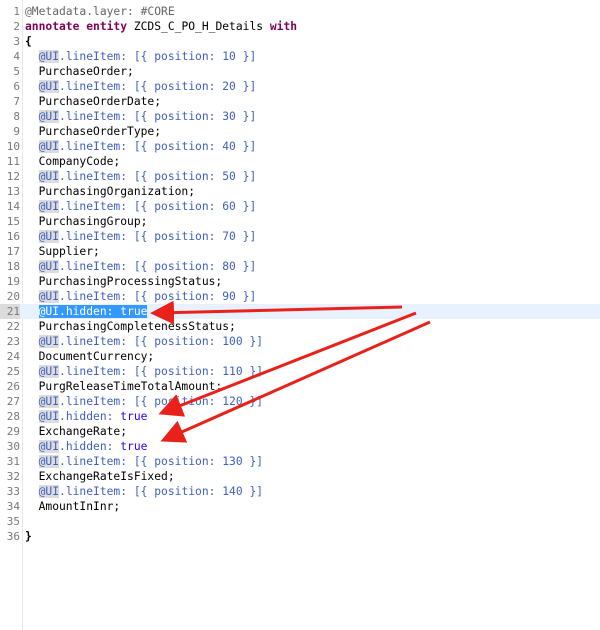  Describe the element at coordinates (13, 191) in the screenshot. I see `line-number: 13` at that location.